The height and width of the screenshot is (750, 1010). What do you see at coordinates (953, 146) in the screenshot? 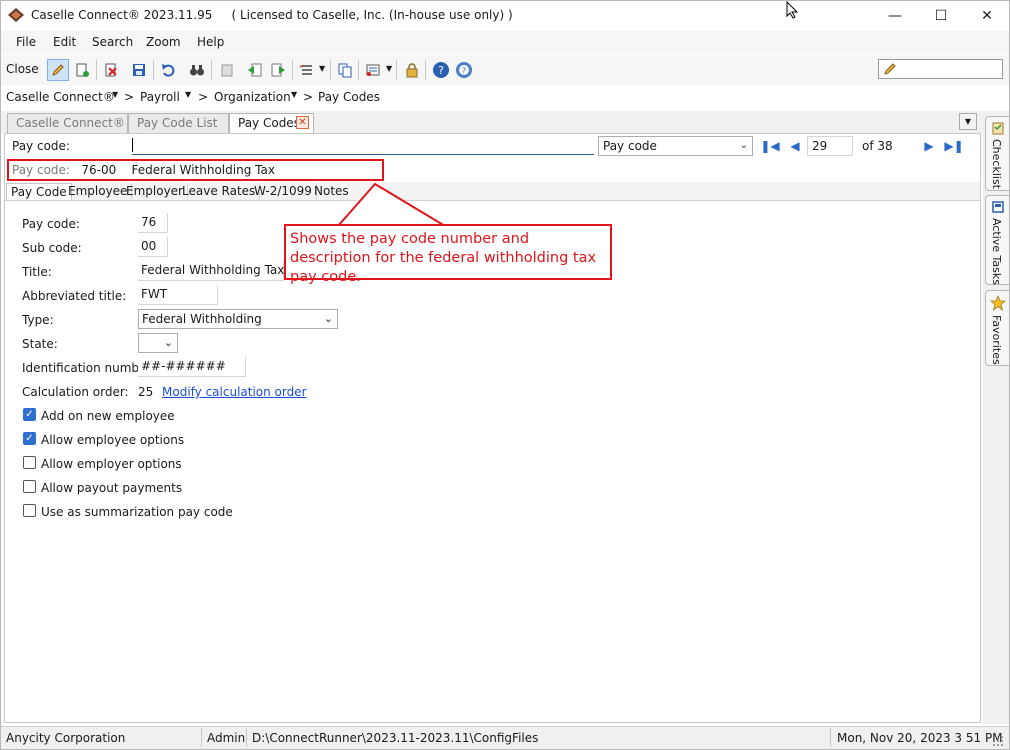
I see `last-record-icon: ▶❚` at bounding box center [953, 146].